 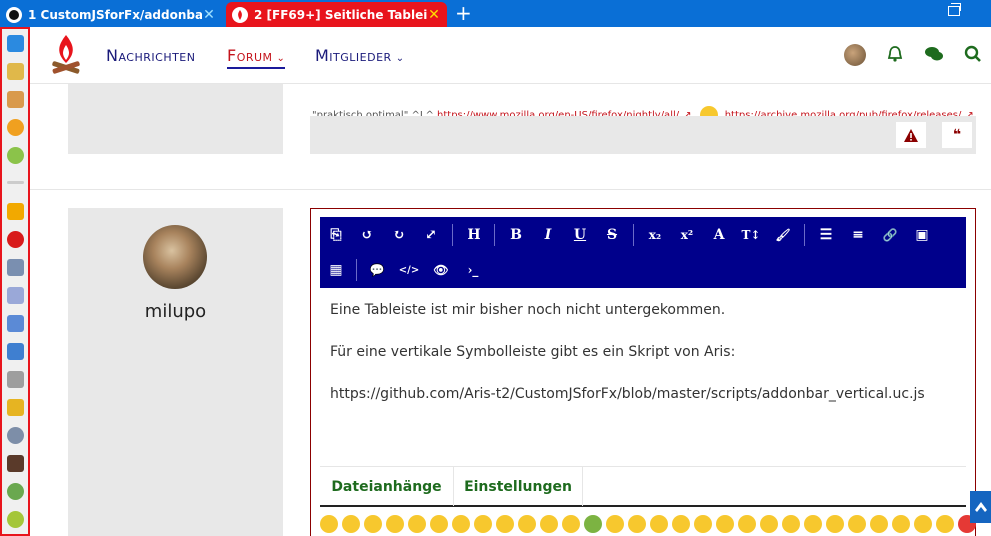 I want to click on quote-button: ❝, so click(x=957, y=135).